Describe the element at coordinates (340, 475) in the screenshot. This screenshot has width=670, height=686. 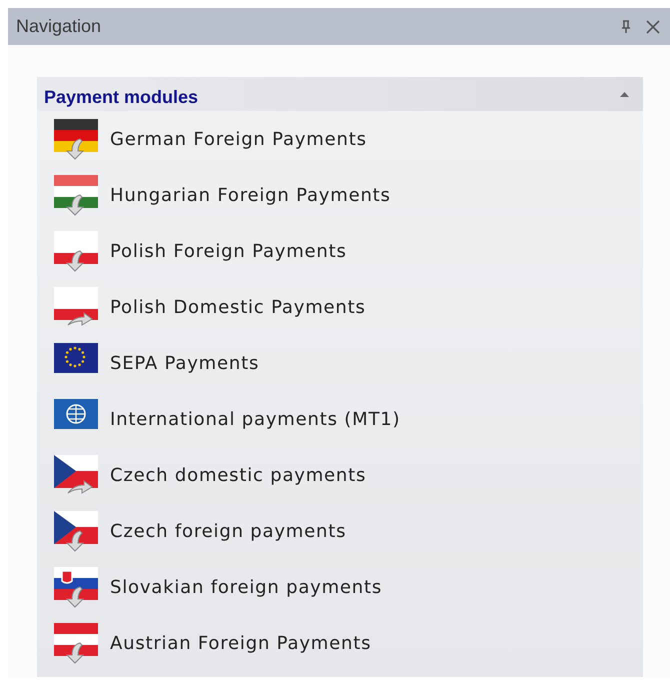
I see `nav-item: Czech domestic payments` at that location.